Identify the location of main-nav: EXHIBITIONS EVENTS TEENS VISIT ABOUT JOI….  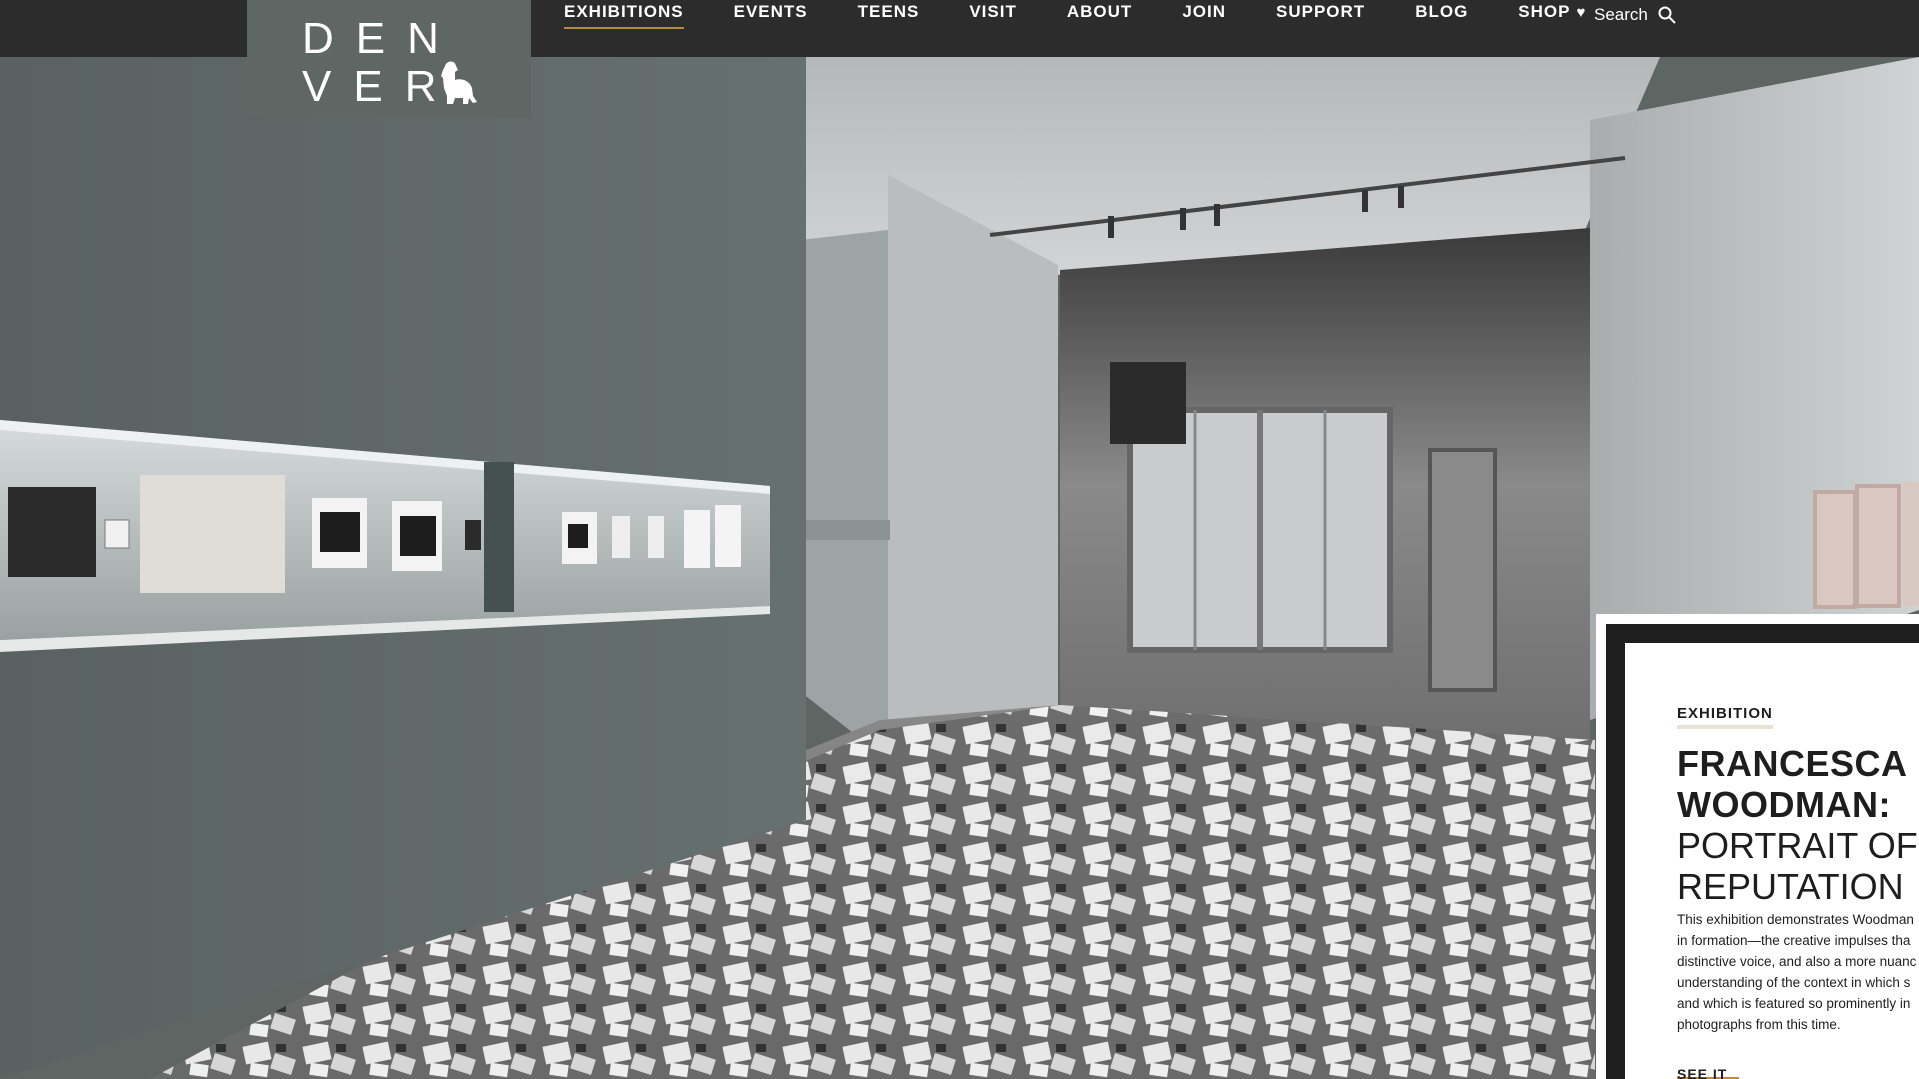
(1100, 28).